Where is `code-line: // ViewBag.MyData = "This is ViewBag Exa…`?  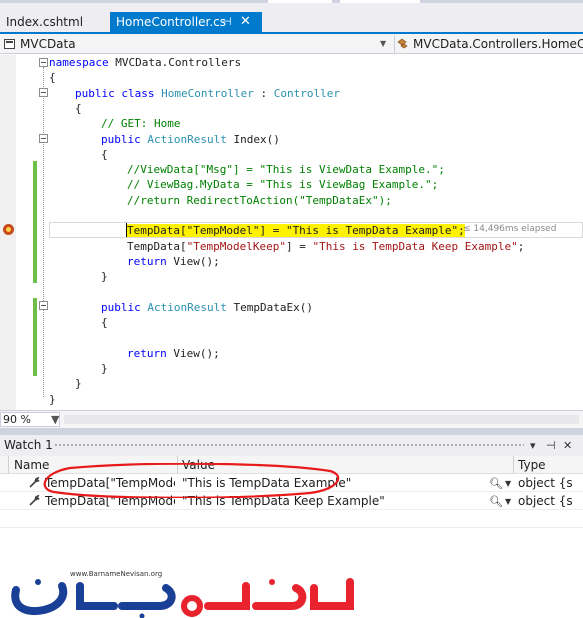 code-line: // ViewBag.MyData = "This is ViewBag Exa… is located at coordinates (282, 184).